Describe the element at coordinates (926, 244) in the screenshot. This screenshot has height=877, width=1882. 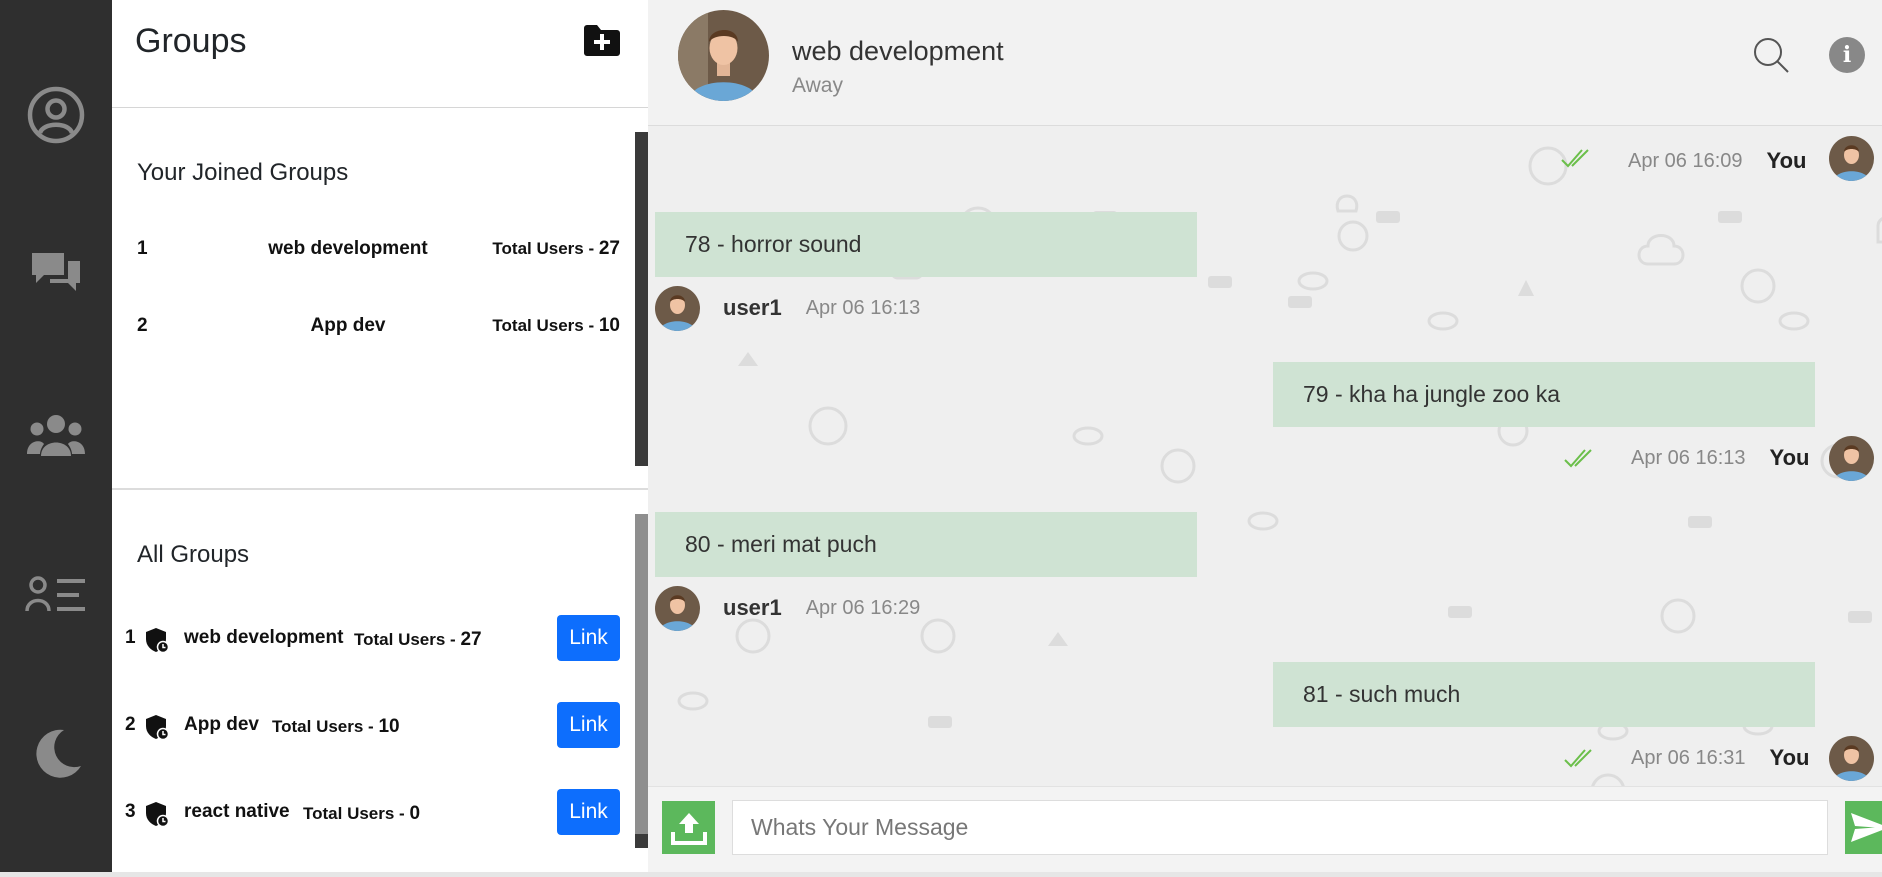
I see `incoming-message-bubble: 78 - horror sound` at that location.